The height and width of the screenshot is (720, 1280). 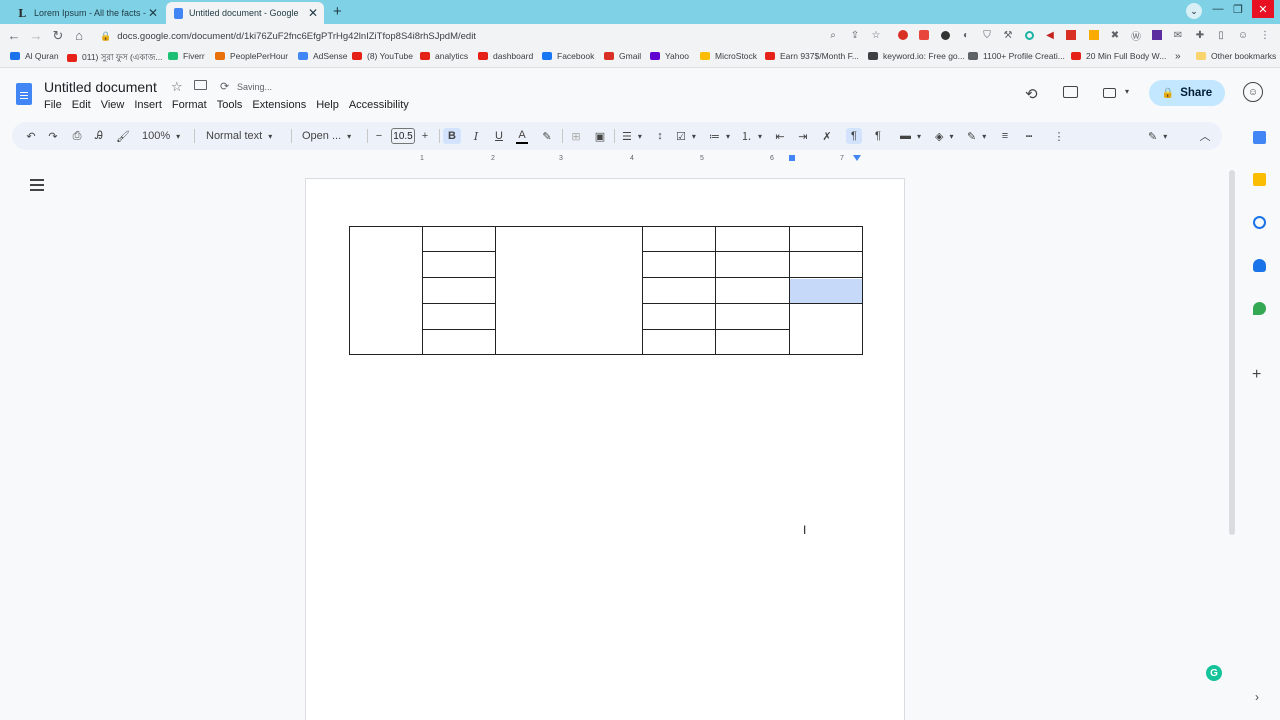 I want to click on comments-icon, so click(x=1070, y=92).